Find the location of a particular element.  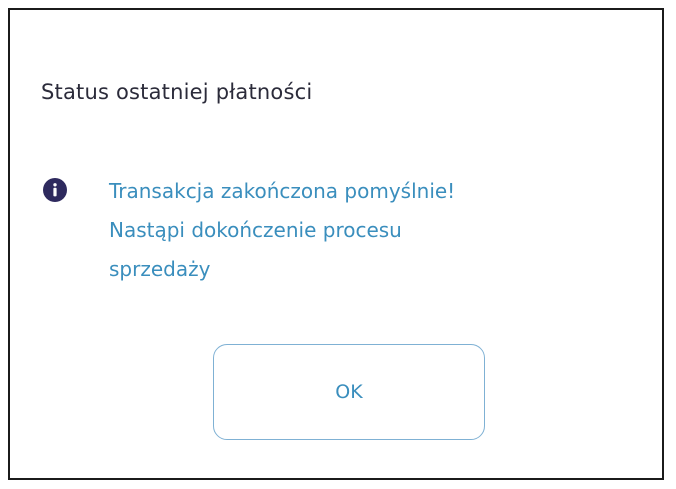

ok-button: OK is located at coordinates (349, 392).